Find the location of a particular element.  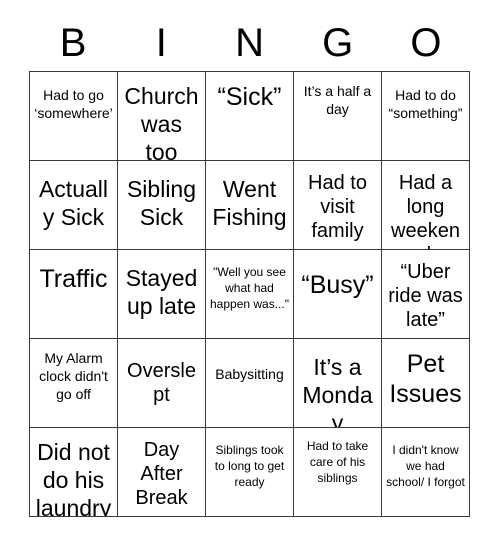

header-letter-o: O is located at coordinates (426, 42).